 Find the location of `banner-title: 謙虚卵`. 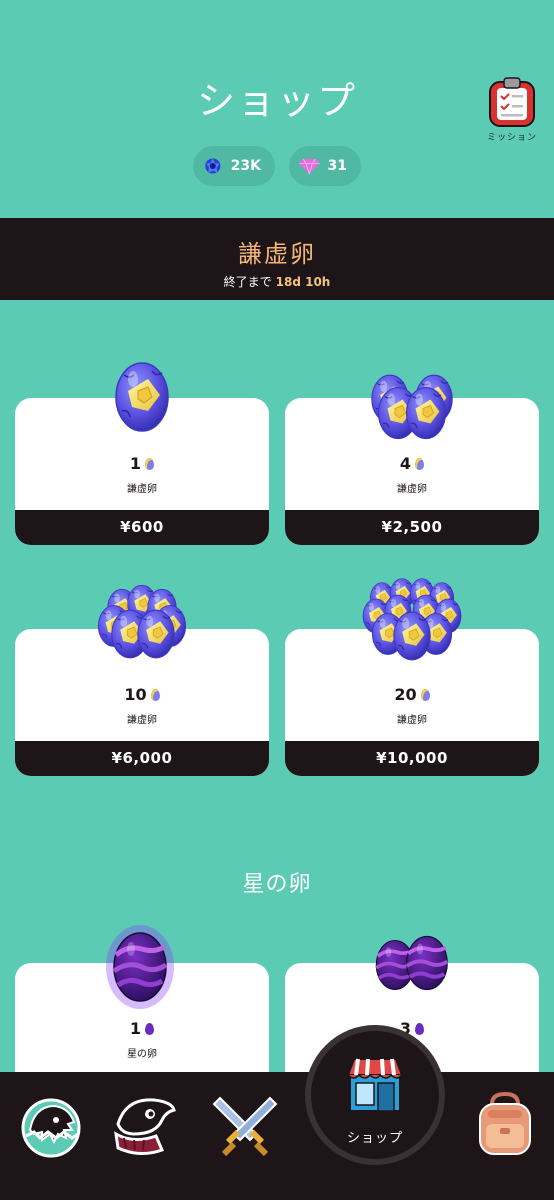

banner-title: 謙虚卵 is located at coordinates (277, 254).